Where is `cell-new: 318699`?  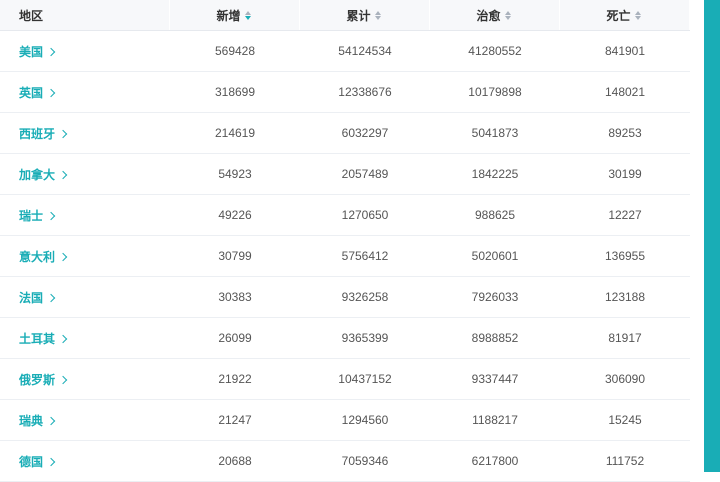 cell-new: 318699 is located at coordinates (235, 92).